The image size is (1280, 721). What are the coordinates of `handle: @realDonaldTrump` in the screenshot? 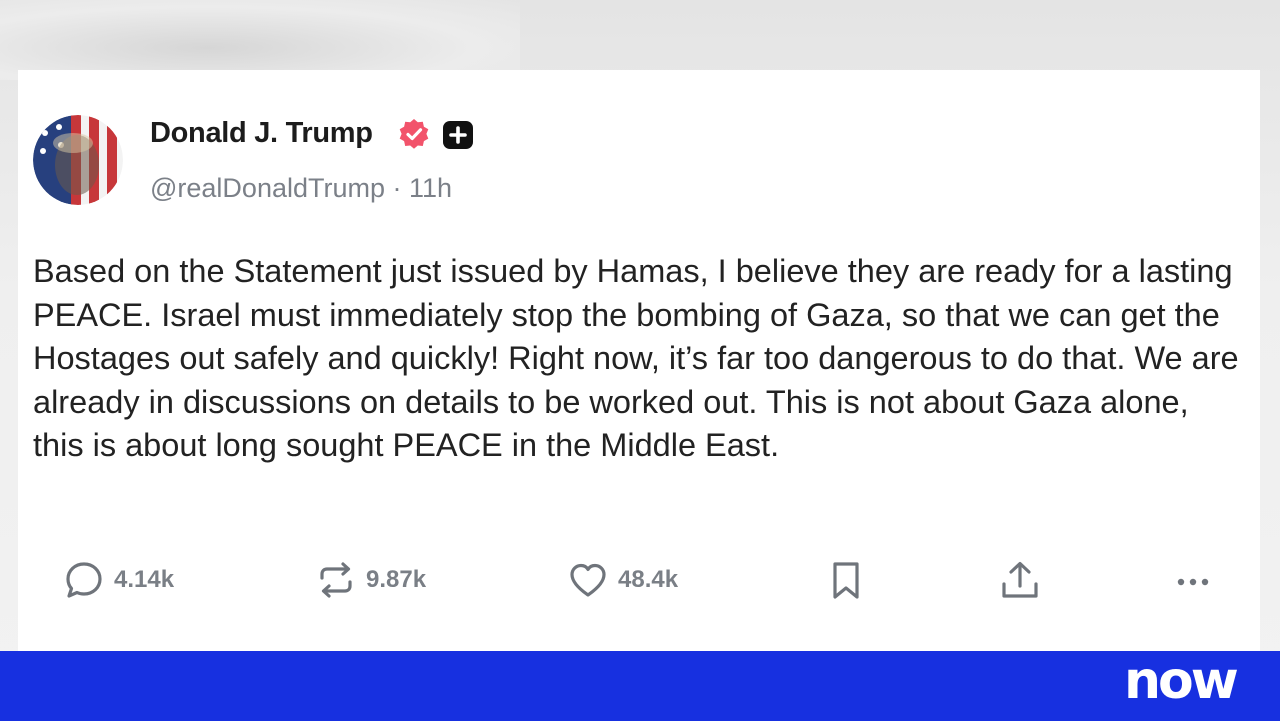 It's located at (267, 188).